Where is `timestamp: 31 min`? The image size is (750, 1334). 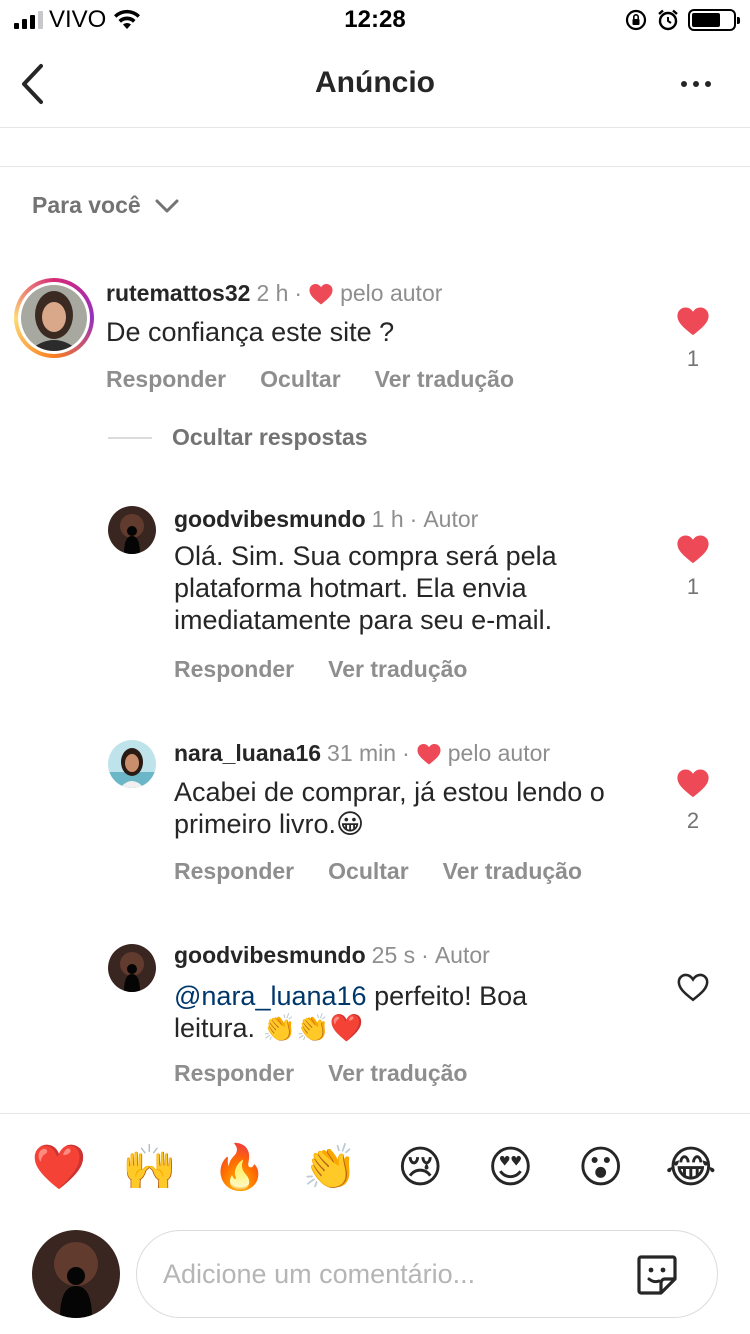 timestamp: 31 min is located at coordinates (362, 753).